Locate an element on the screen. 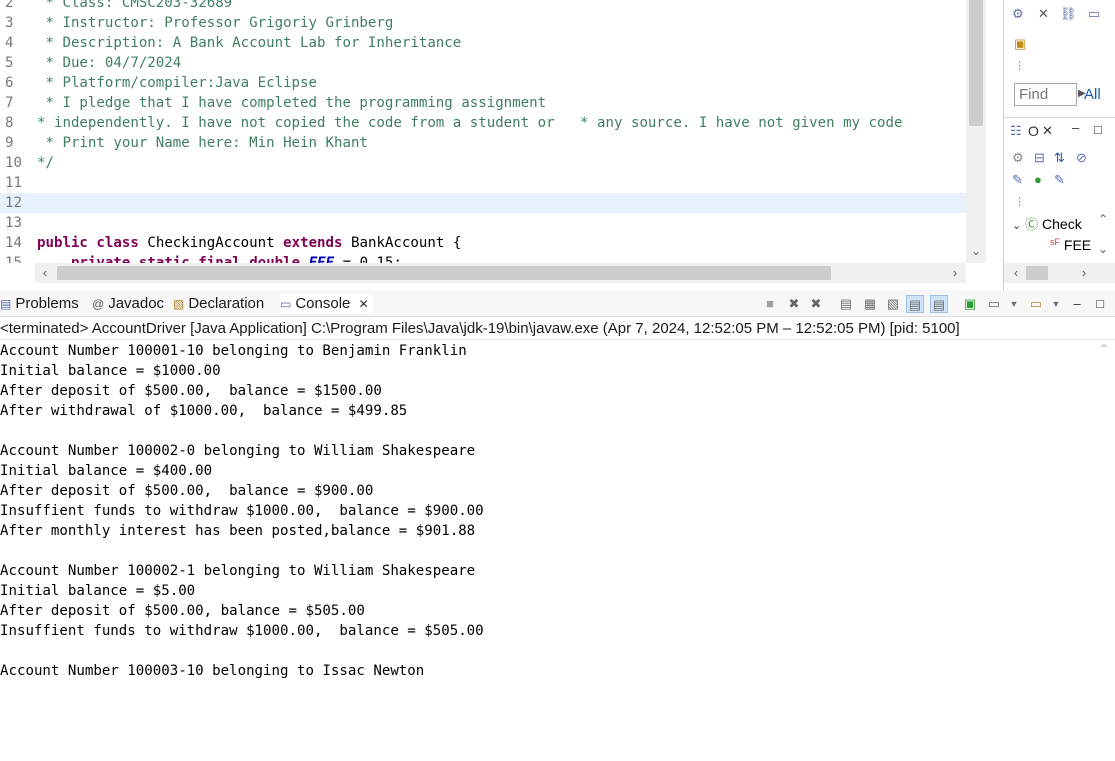  collapse-icon: ✕ is located at coordinates (1043, 14).